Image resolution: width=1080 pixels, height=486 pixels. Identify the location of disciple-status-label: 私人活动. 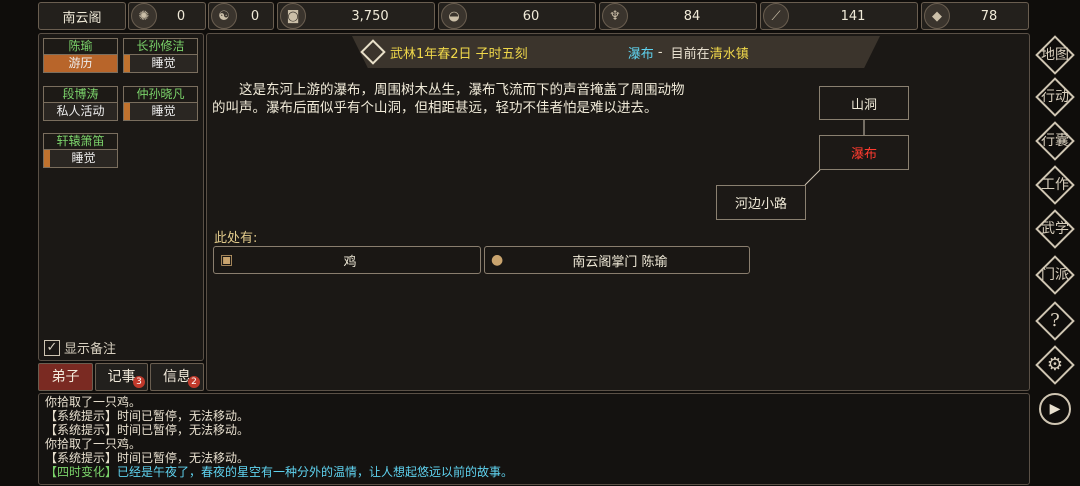
(80, 111).